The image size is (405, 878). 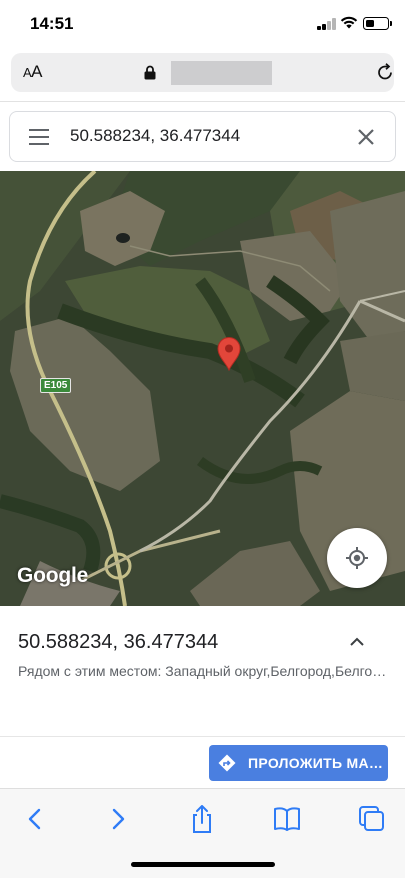 I want to click on my-location-icon, so click(x=357, y=558).